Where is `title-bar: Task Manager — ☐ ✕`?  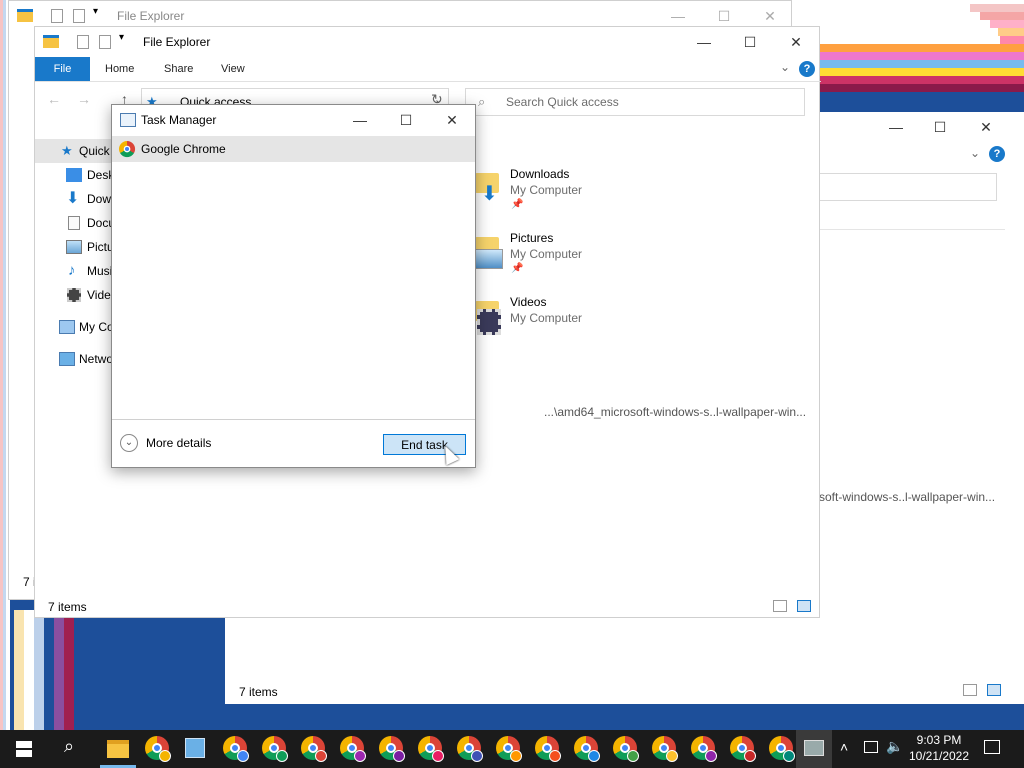
title-bar: Task Manager — ☐ ✕ is located at coordinates (293, 120).